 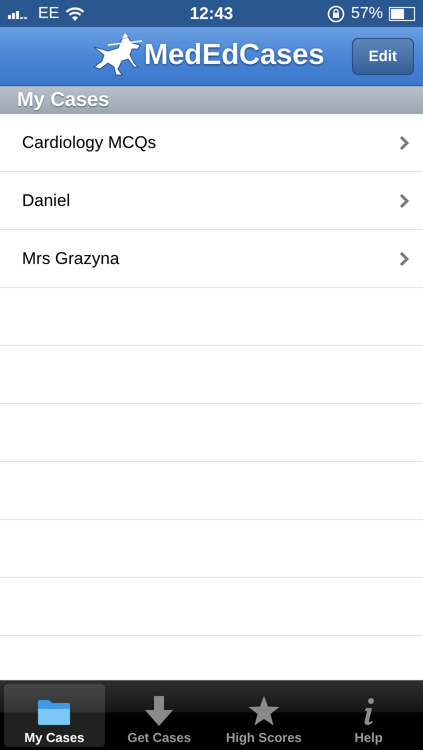 I want to click on row-label: Cardiology MCQs, so click(x=89, y=142).